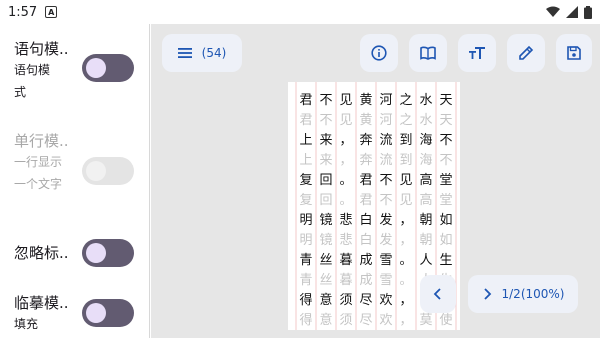 This screenshot has width=600, height=338. Describe the element at coordinates (41, 141) in the screenshot. I see `setting-title: 单行模..` at that location.